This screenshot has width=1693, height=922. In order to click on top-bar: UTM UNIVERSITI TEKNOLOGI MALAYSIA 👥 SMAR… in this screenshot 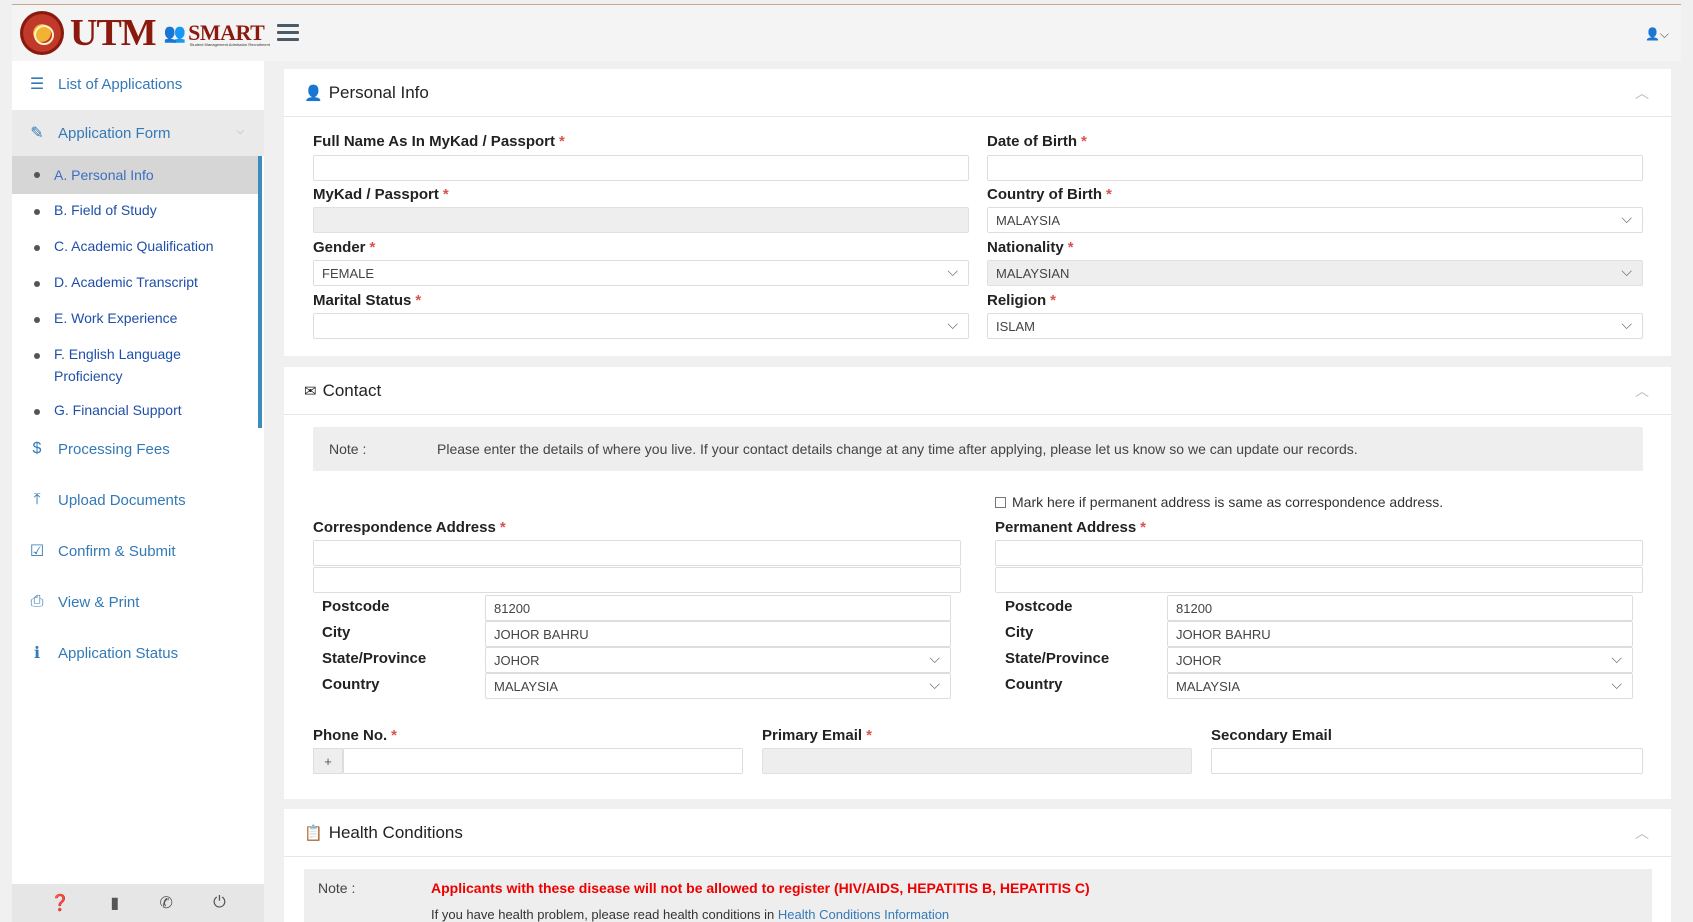, I will do `click(846, 39)`.